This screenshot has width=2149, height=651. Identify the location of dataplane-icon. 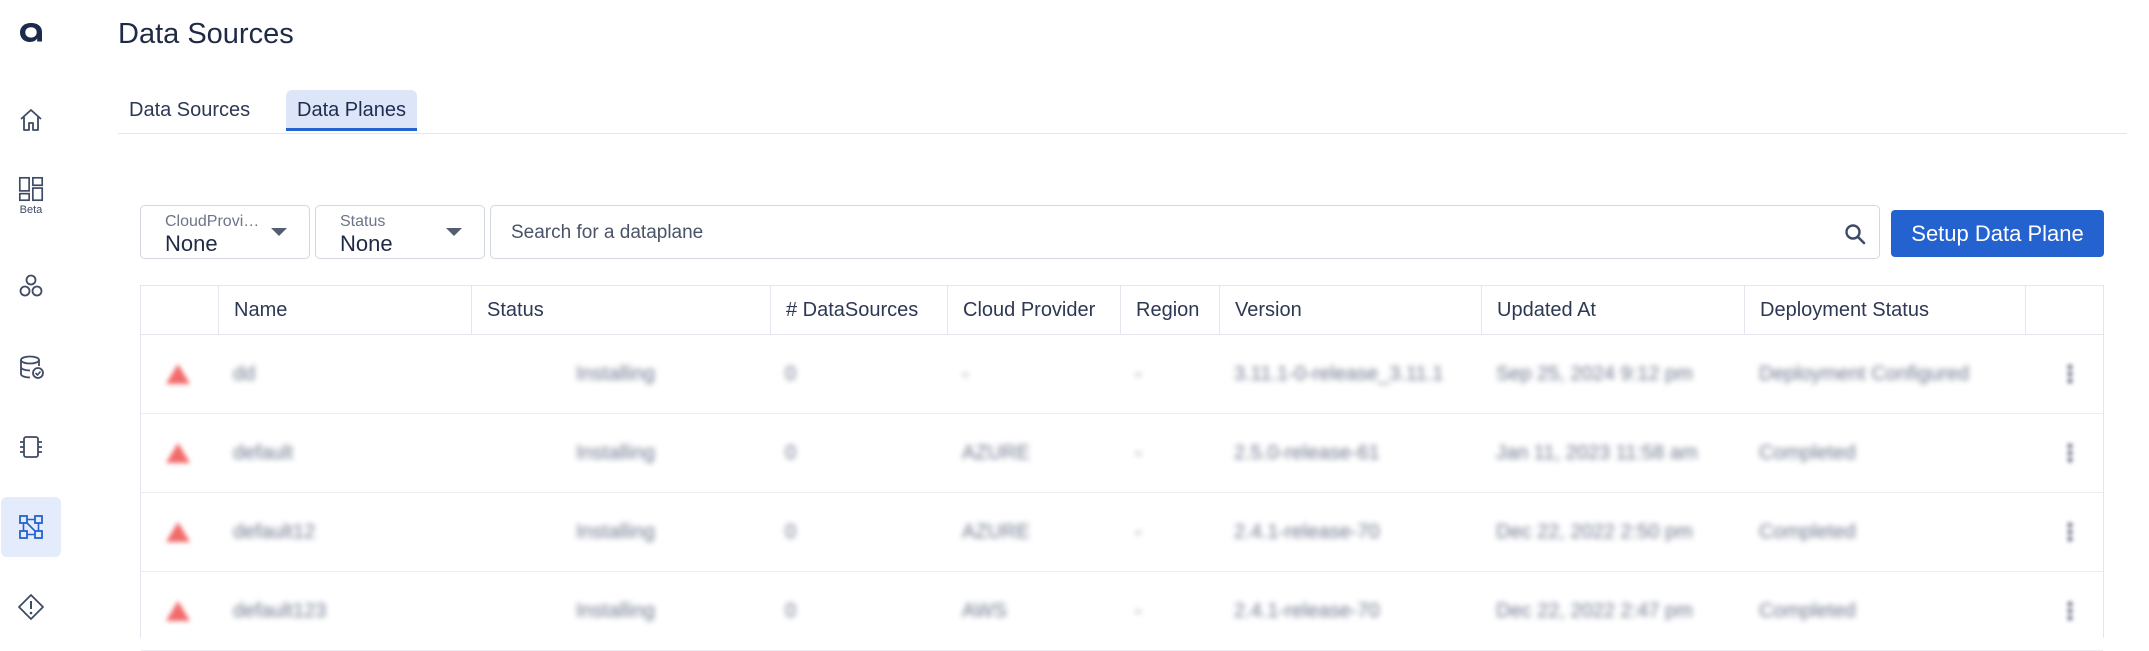
(31, 527).